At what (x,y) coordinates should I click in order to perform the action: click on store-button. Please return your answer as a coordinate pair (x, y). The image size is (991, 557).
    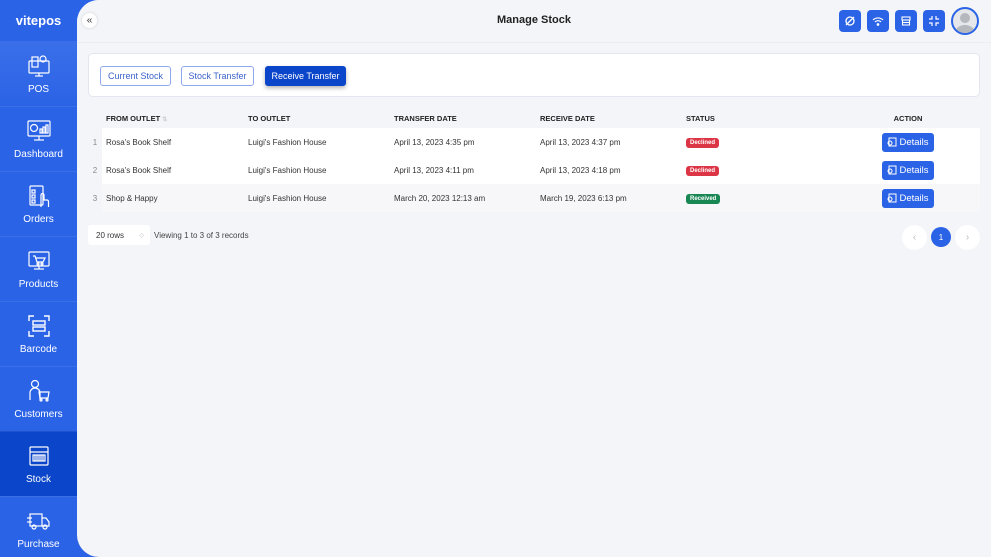
    Looking at the image, I should click on (906, 21).